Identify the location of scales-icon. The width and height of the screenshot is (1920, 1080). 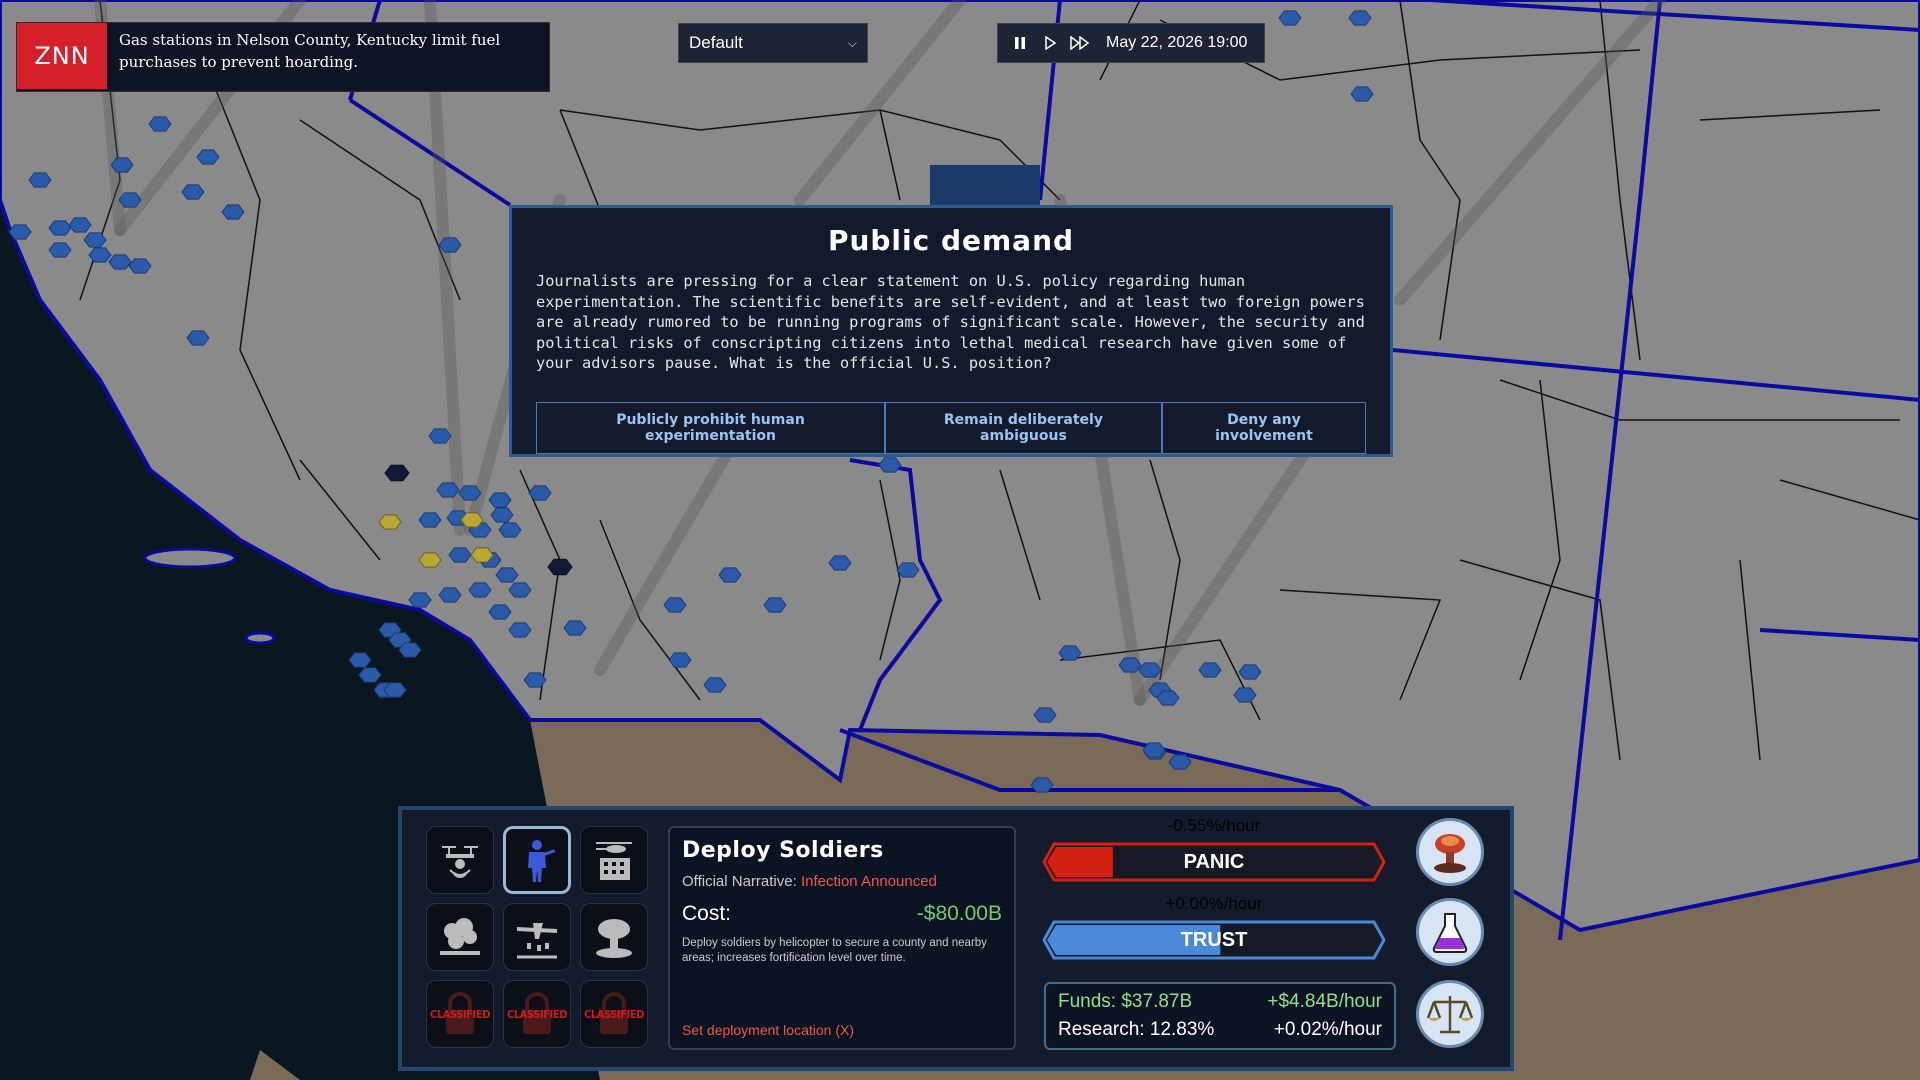
(1450, 1015).